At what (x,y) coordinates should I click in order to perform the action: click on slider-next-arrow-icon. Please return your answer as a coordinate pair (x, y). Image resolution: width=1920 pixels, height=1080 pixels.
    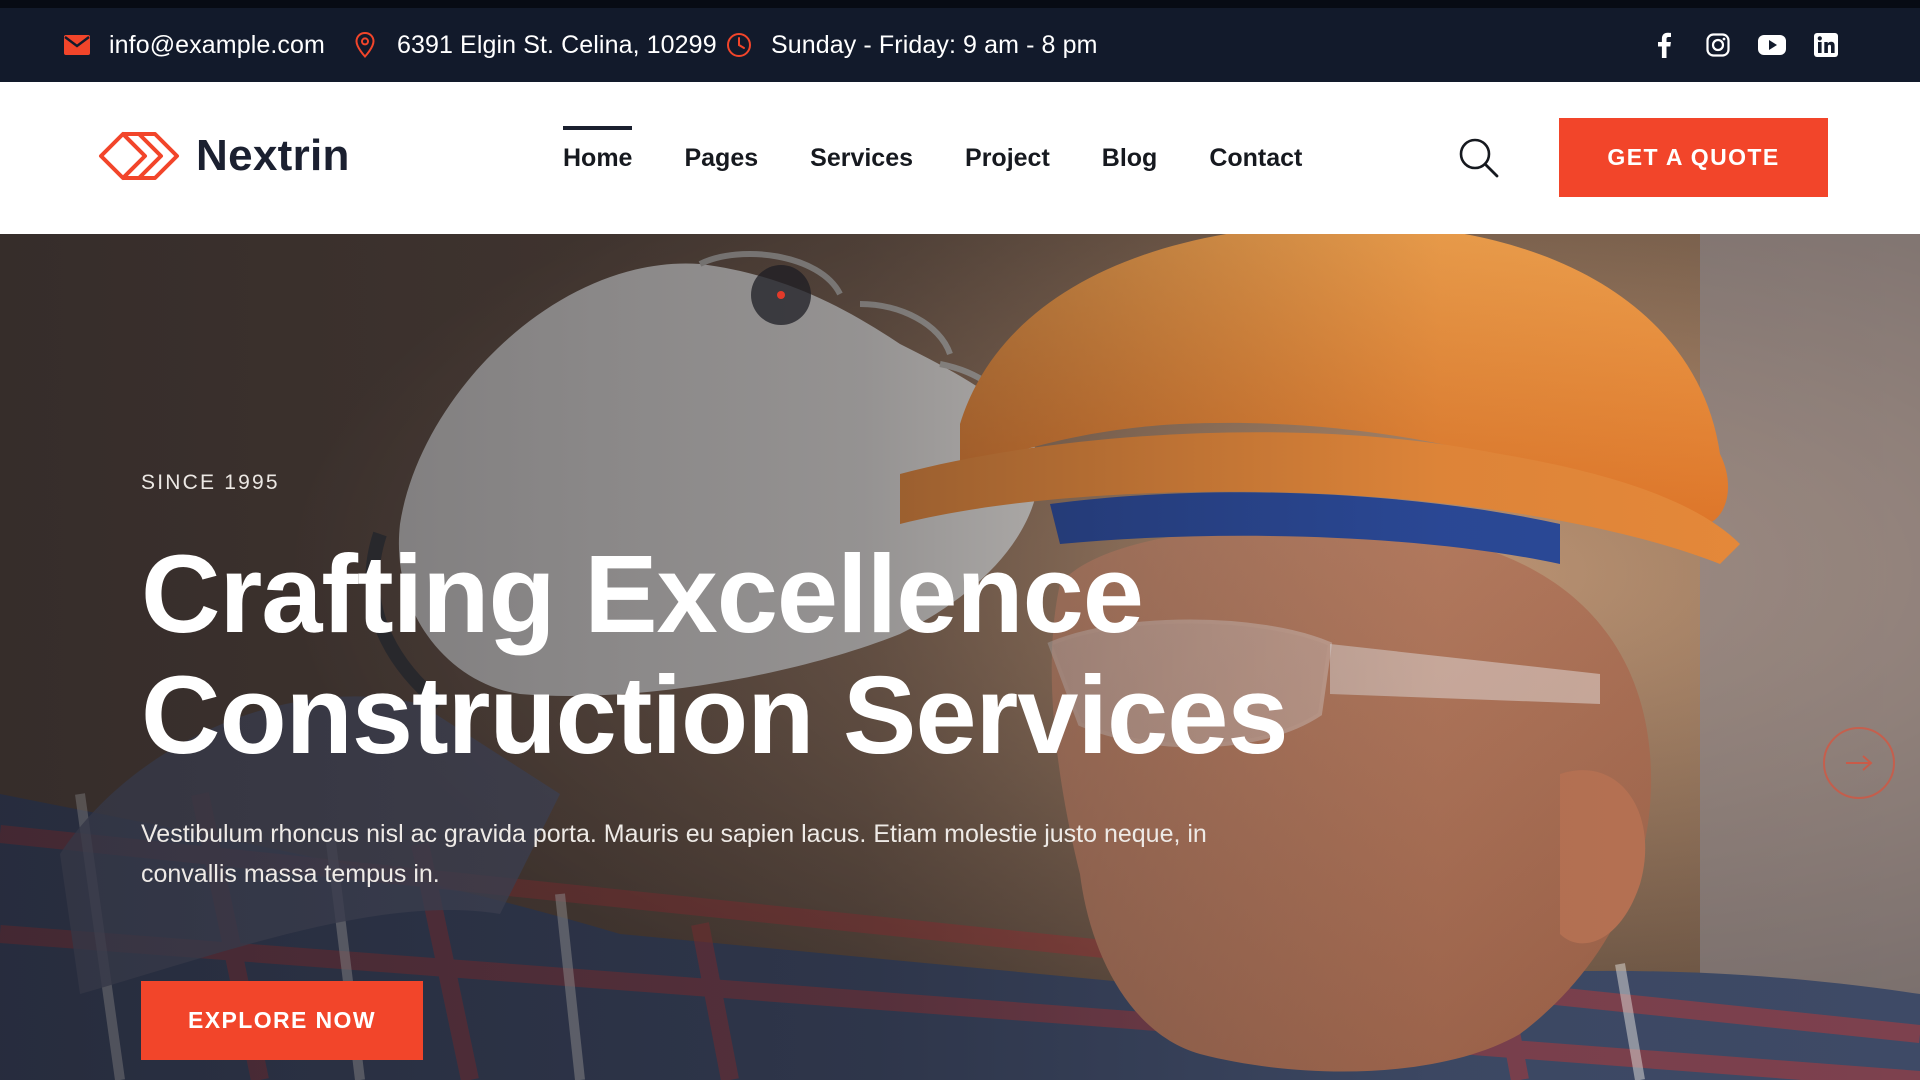
    Looking at the image, I should click on (1859, 763).